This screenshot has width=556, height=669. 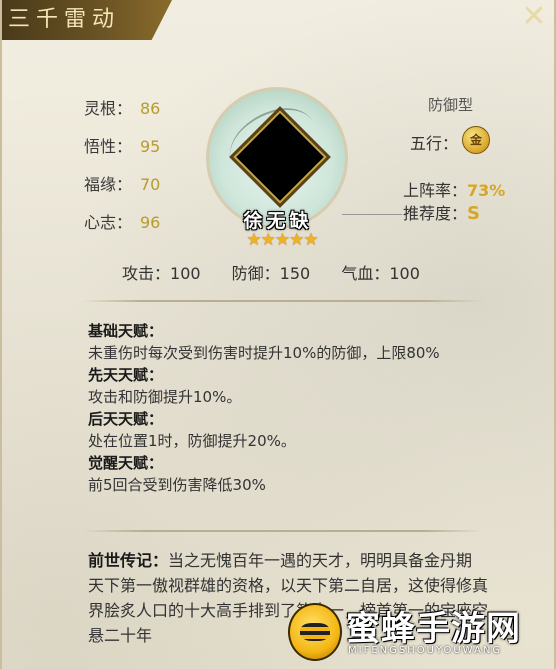 What do you see at coordinates (150, 108) in the screenshot?
I see `attribute-value: 86` at bounding box center [150, 108].